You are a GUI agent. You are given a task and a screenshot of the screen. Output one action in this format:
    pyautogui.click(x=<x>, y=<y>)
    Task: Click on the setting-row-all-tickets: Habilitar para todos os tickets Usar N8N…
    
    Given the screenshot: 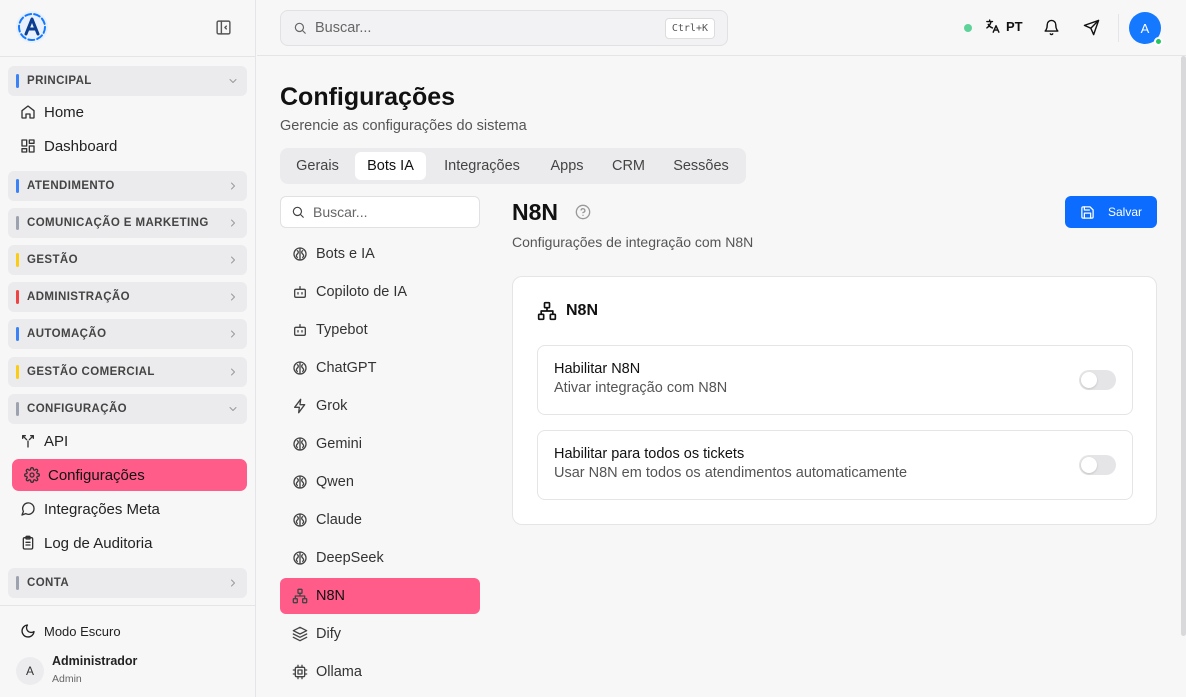 What is the action you would take?
    pyautogui.click(x=835, y=465)
    